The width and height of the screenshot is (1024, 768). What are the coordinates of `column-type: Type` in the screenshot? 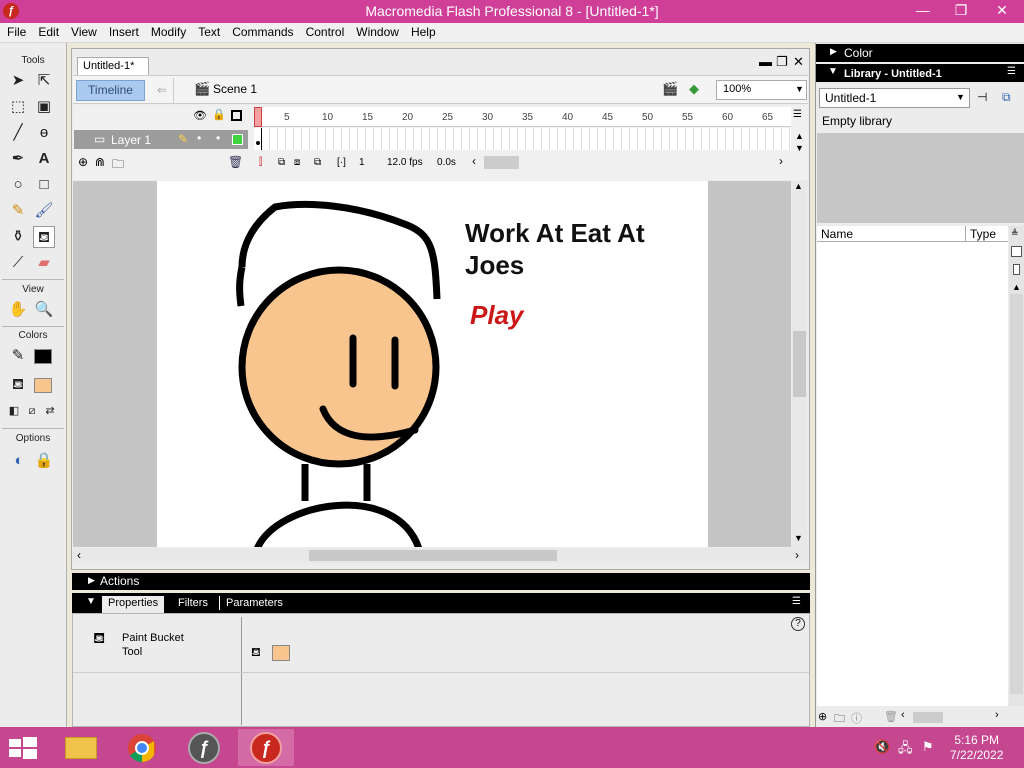 It's located at (983, 234).